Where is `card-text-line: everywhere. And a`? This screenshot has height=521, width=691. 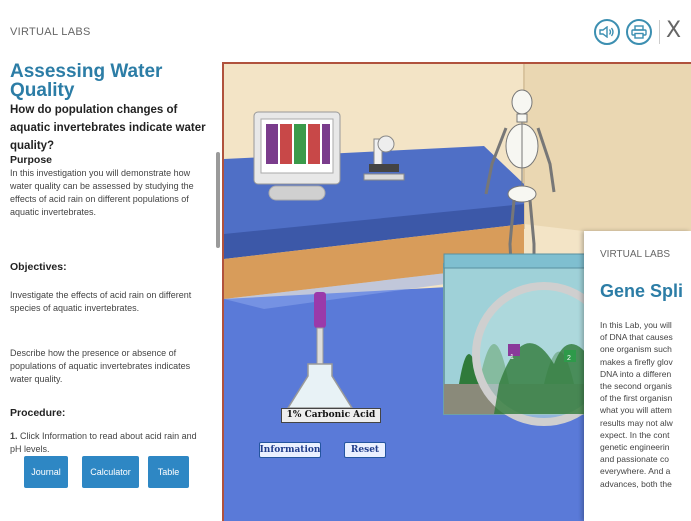 card-text-line: everywhere. And a is located at coordinates (635, 471).